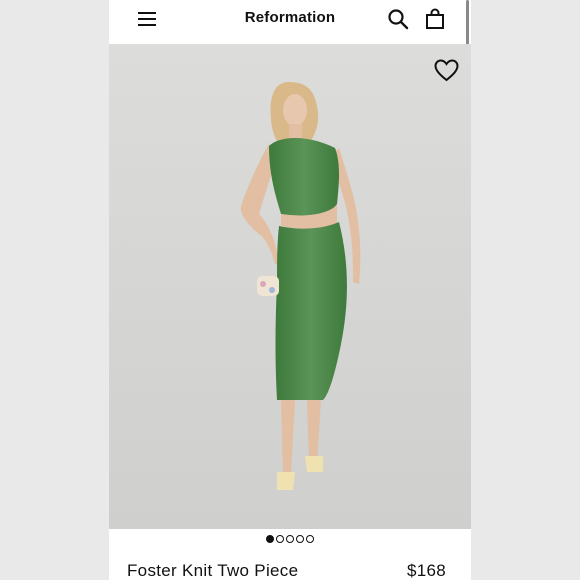  Describe the element at coordinates (426, 570) in the screenshot. I see `product-price: $168` at that location.